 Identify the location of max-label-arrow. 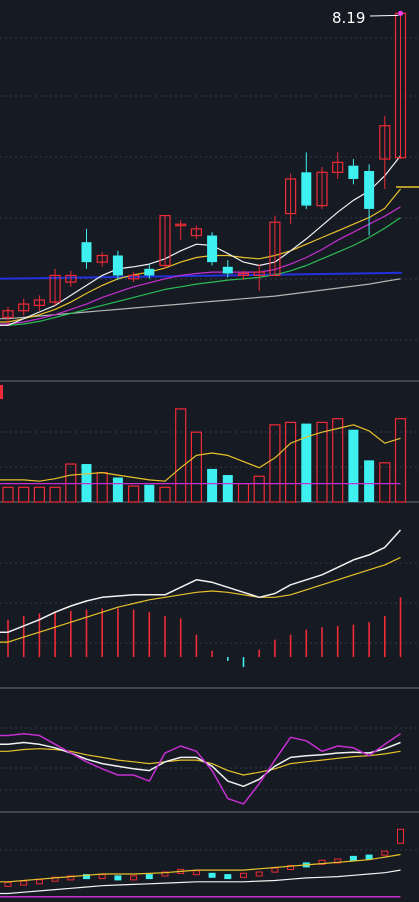
(384, 15).